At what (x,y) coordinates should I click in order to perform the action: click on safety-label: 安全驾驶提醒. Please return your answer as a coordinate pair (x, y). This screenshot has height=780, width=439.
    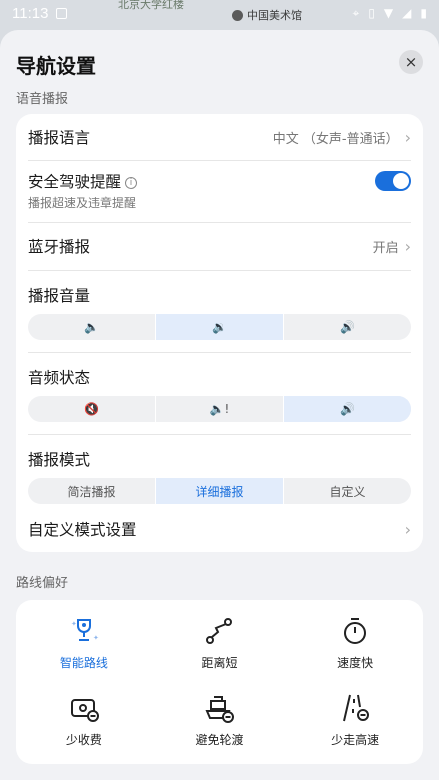
    Looking at the image, I should click on (75, 182).